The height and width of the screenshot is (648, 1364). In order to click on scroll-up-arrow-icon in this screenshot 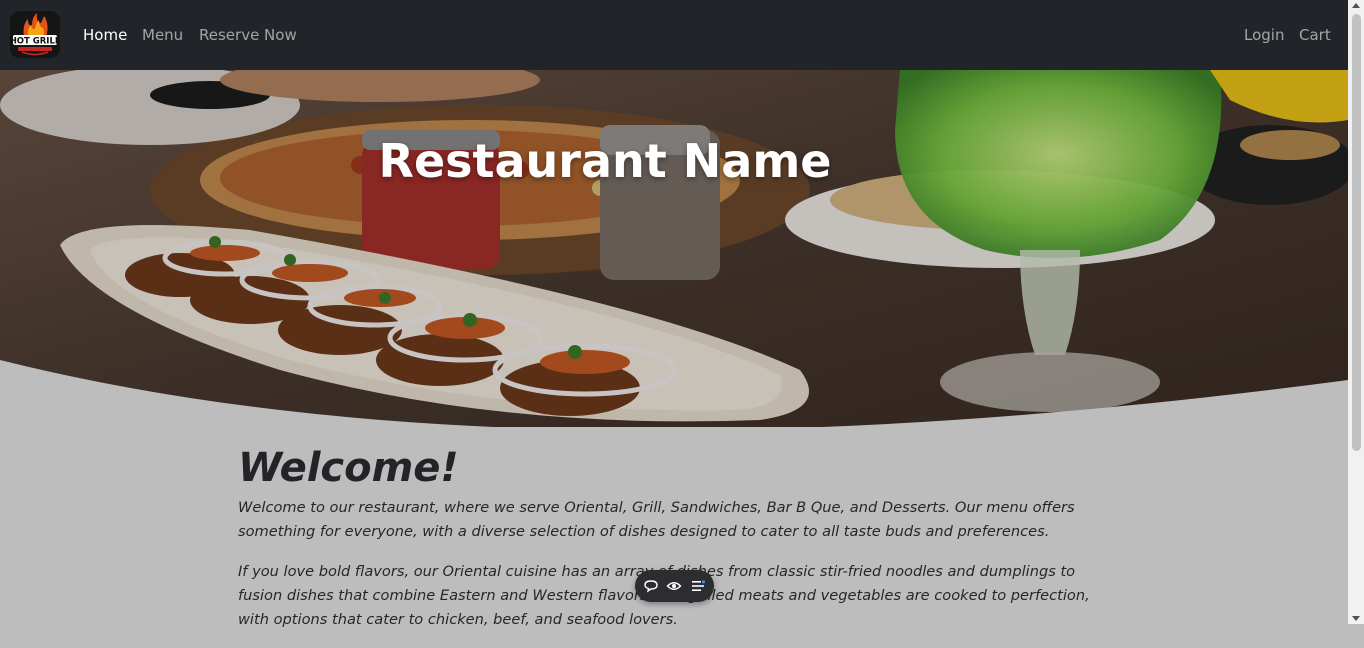, I will do `click(1356, 5)`.